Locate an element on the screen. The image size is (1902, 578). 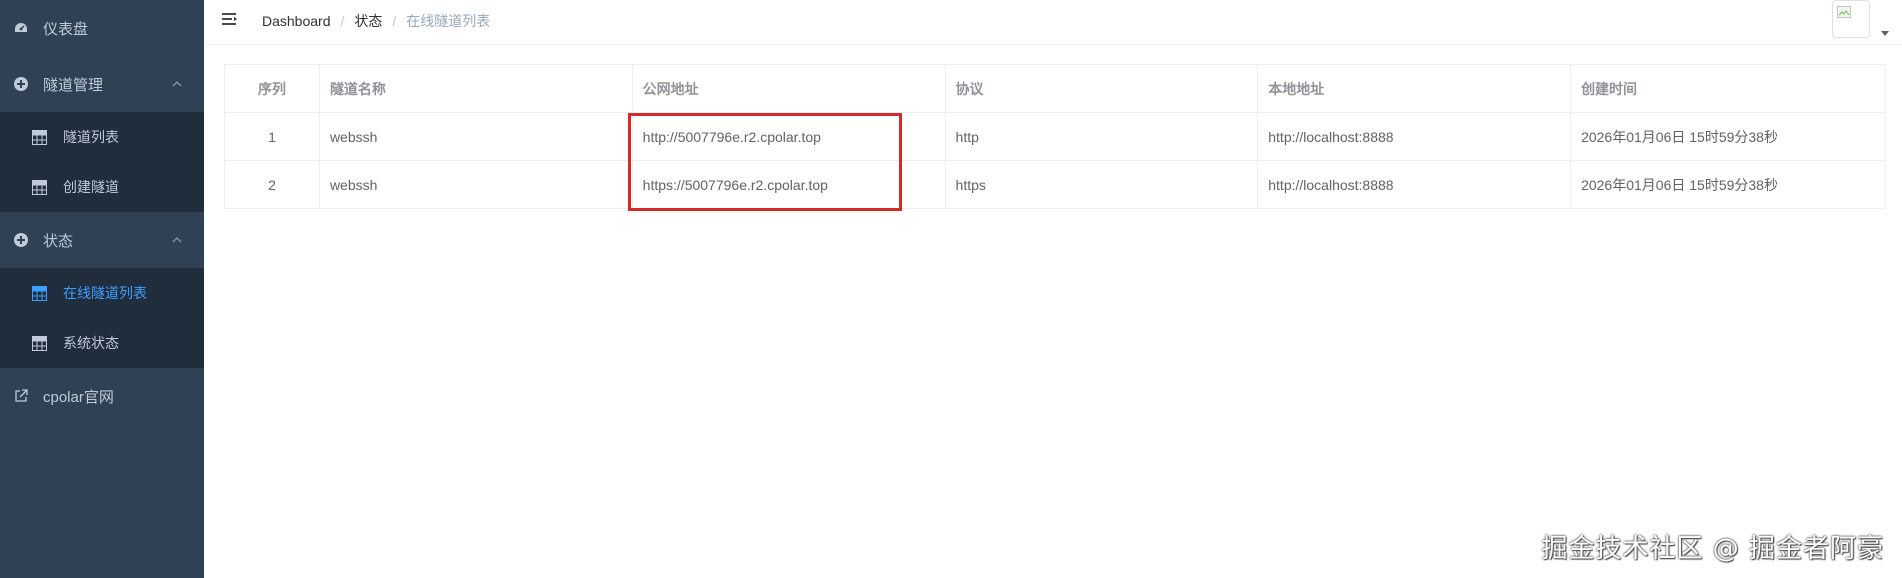
cell-index: 1 is located at coordinates (272, 136).